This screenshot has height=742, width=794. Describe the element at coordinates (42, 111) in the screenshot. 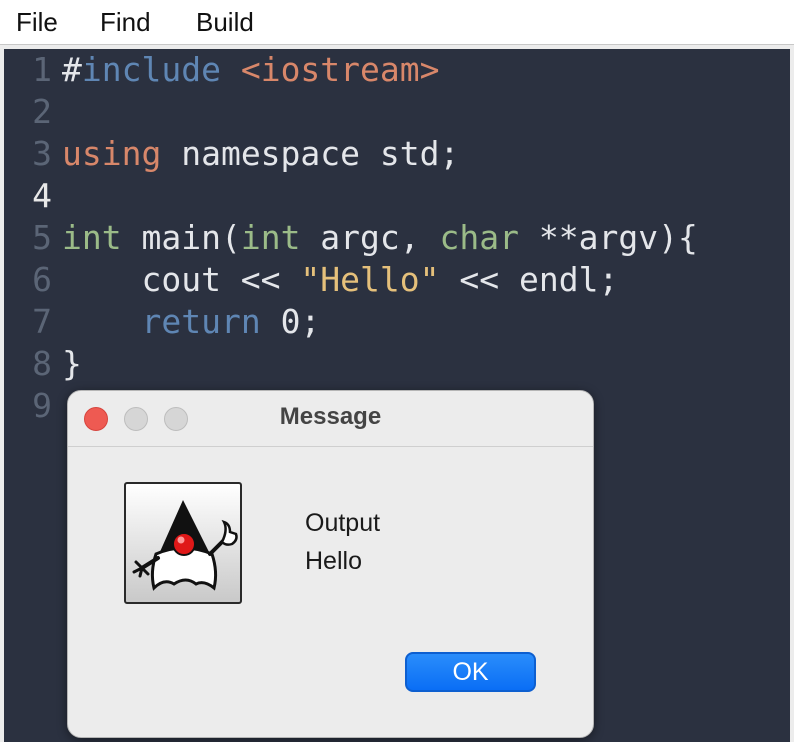

I see `line-number: 2` at that location.